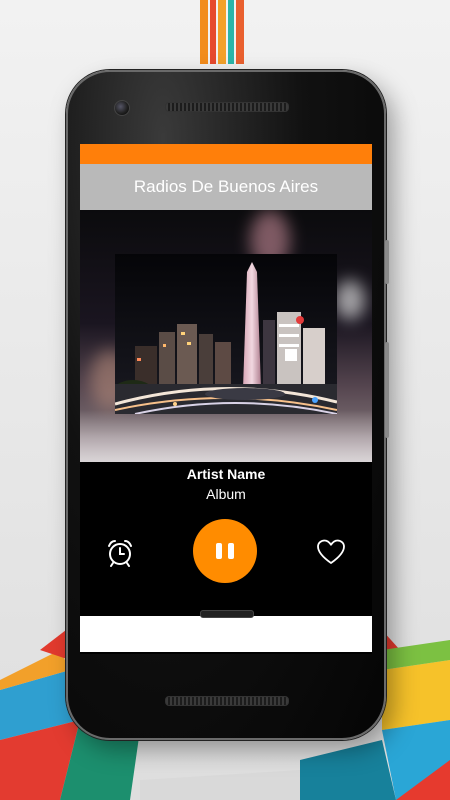 The height and width of the screenshot is (800, 450). I want to click on power-button, so click(387, 390).